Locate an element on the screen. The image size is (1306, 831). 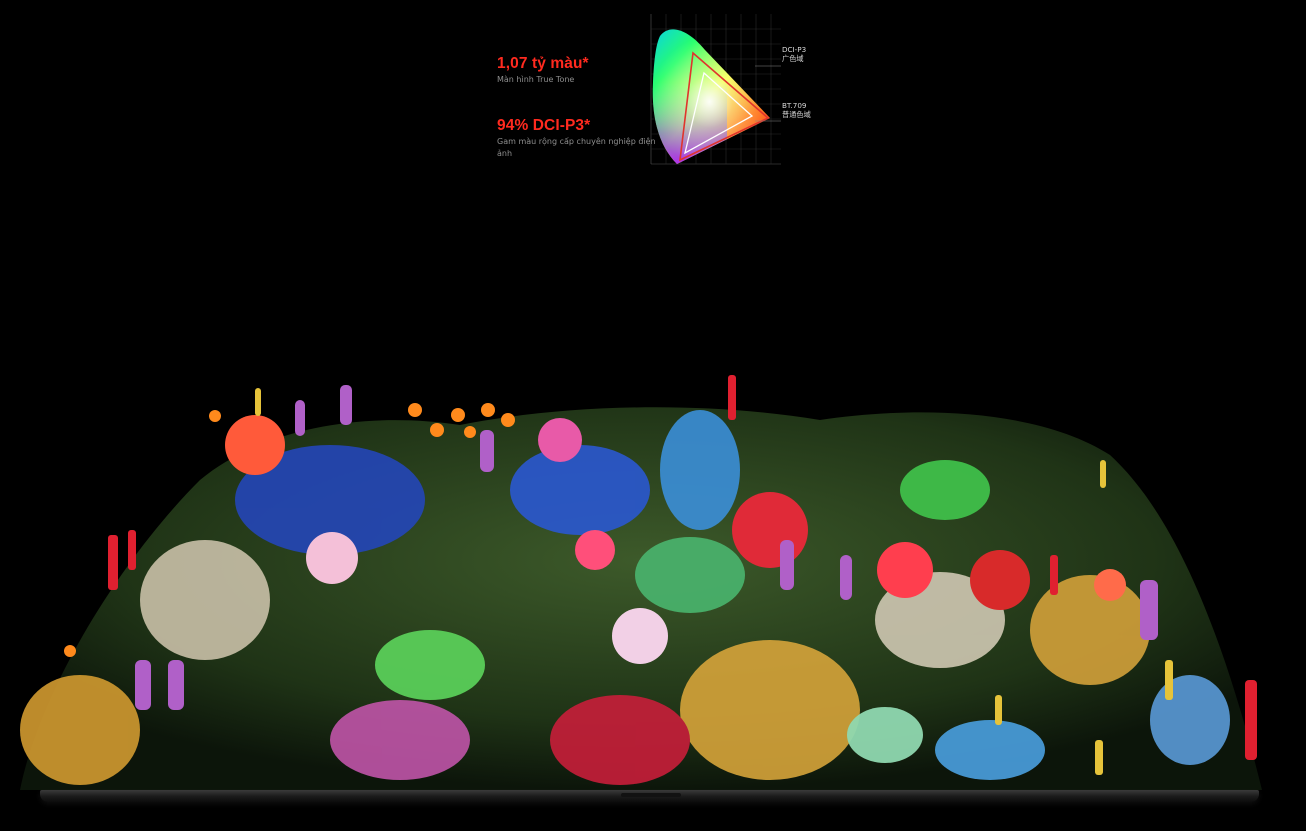
laptop-notch is located at coordinates (651, 795).